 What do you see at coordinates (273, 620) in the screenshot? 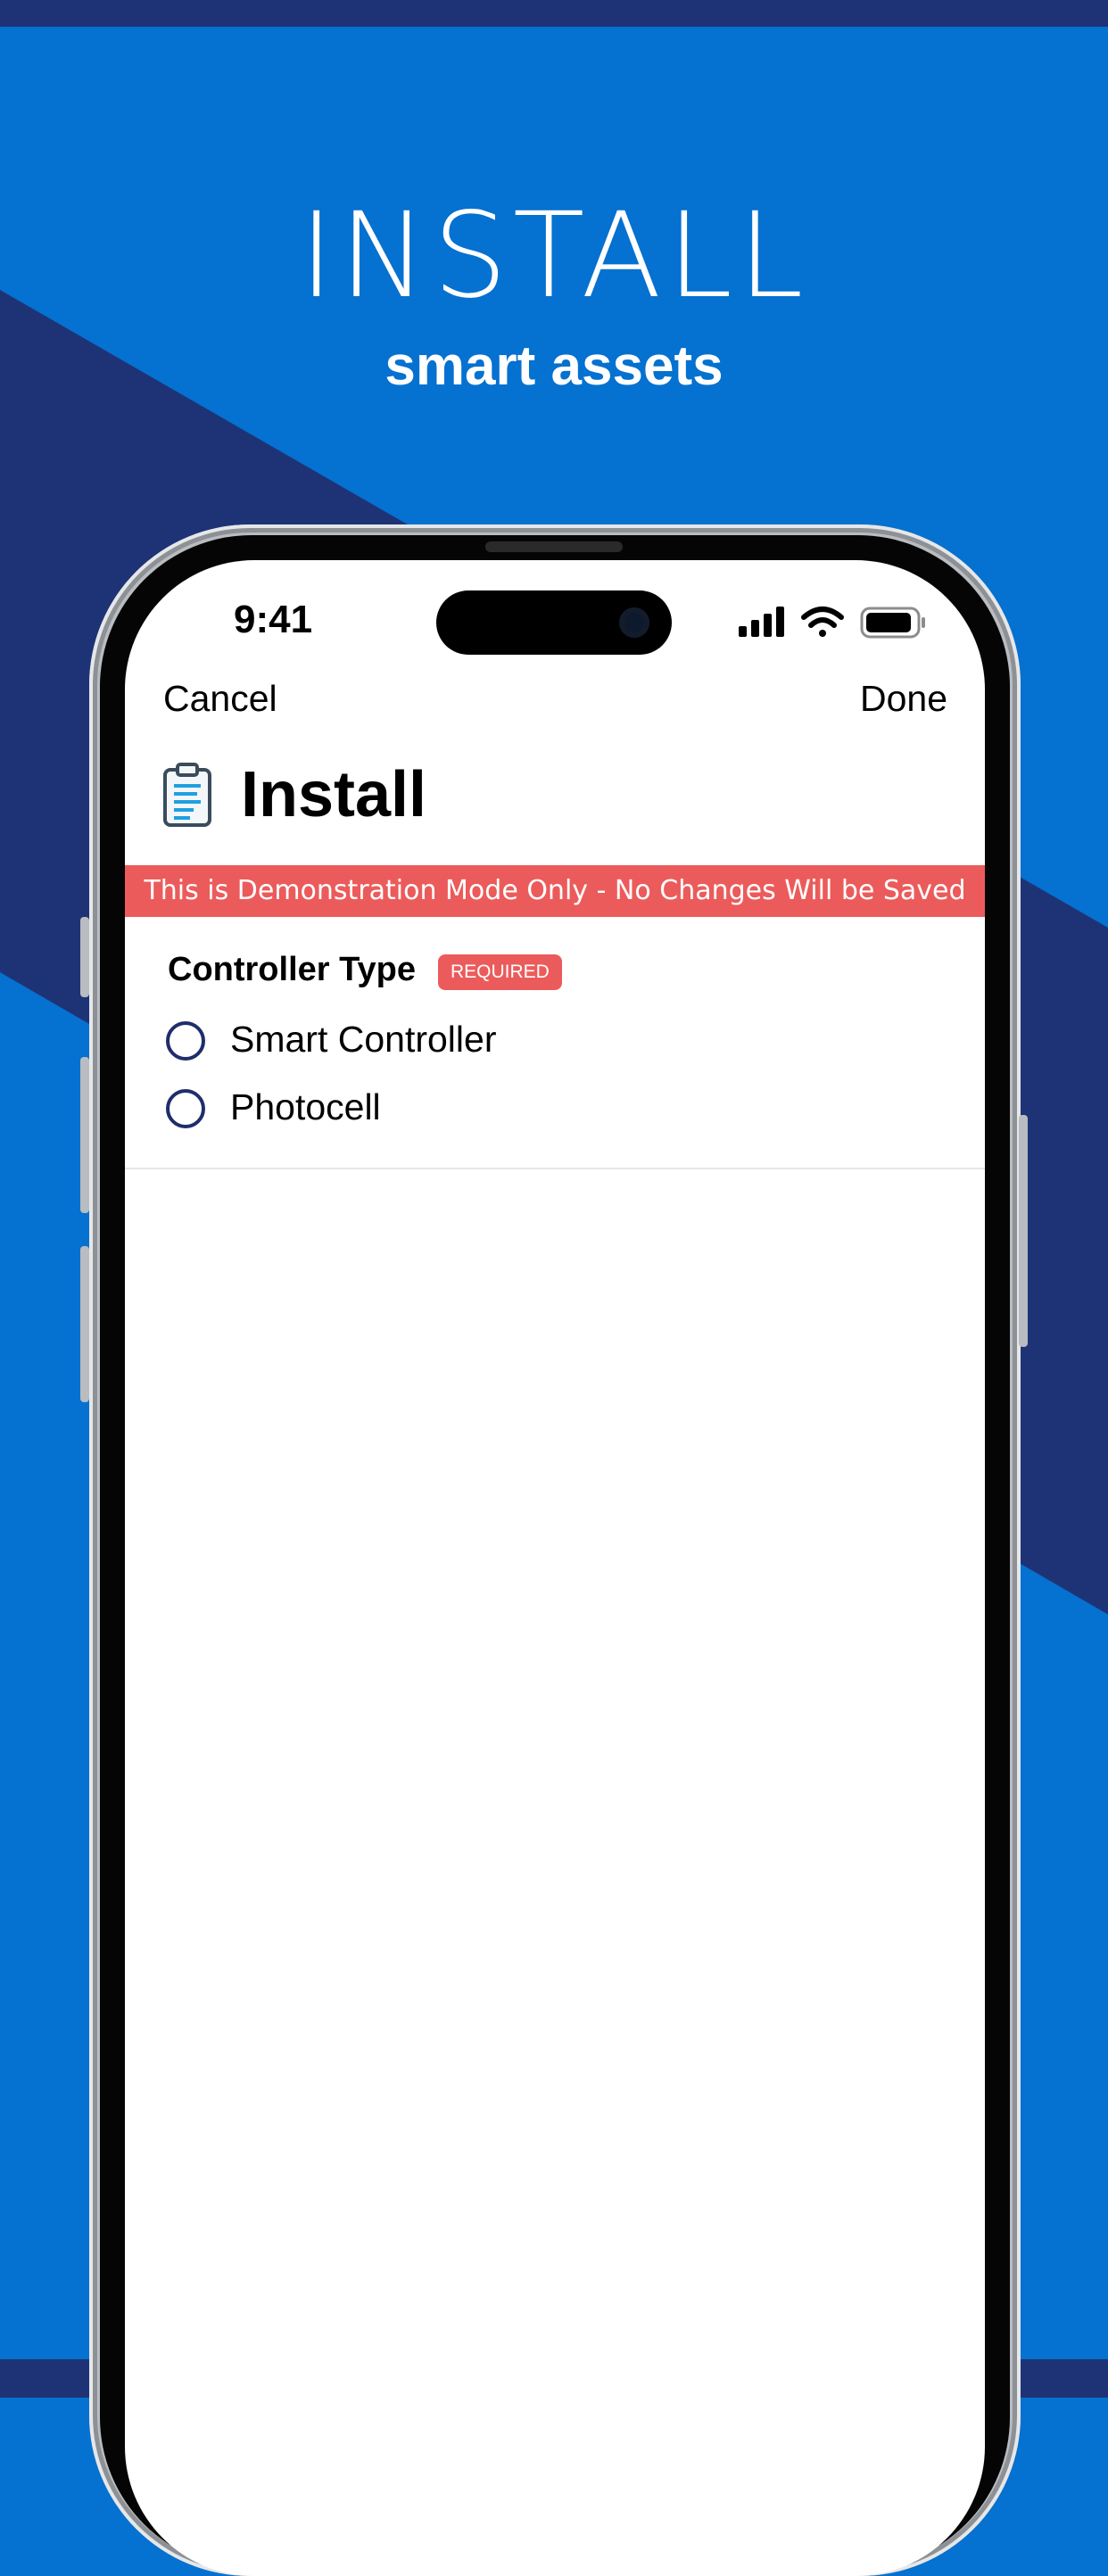
I see `status-time: 9:41` at bounding box center [273, 620].